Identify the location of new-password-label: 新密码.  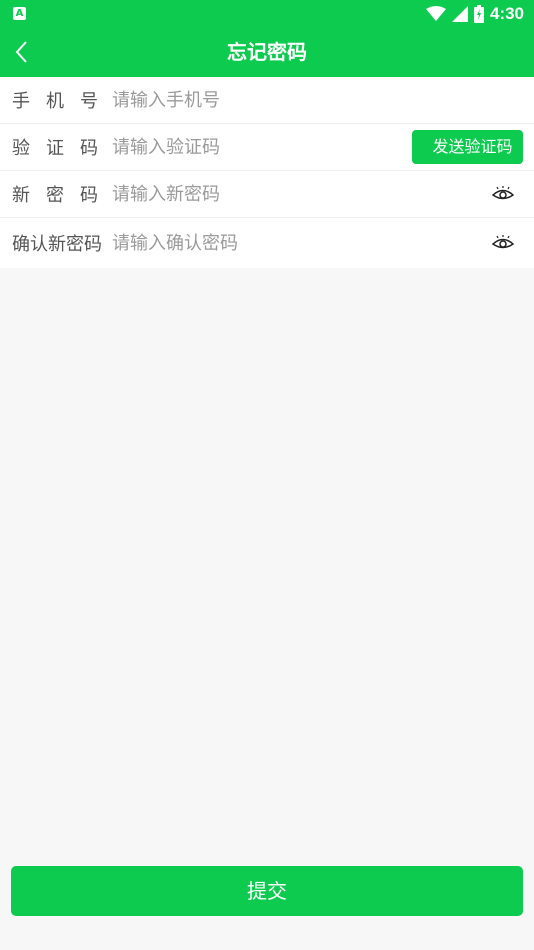
(56, 194).